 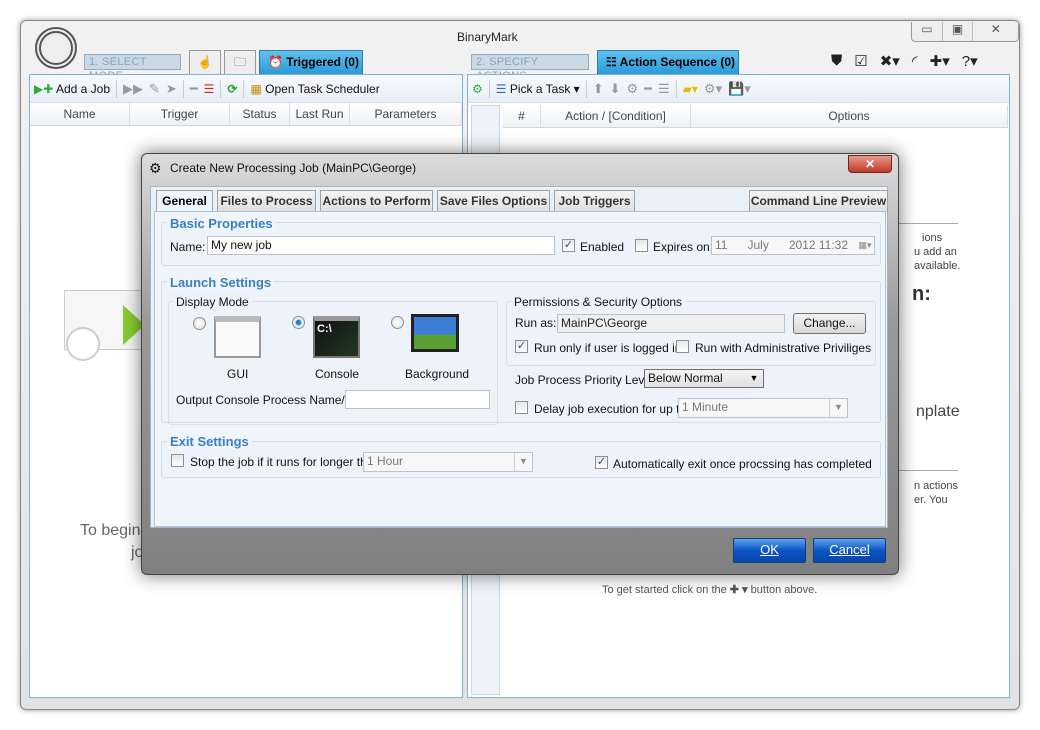 What do you see at coordinates (448, 462) in the screenshot?
I see `stop-job-select: 1 Hour ▼` at bounding box center [448, 462].